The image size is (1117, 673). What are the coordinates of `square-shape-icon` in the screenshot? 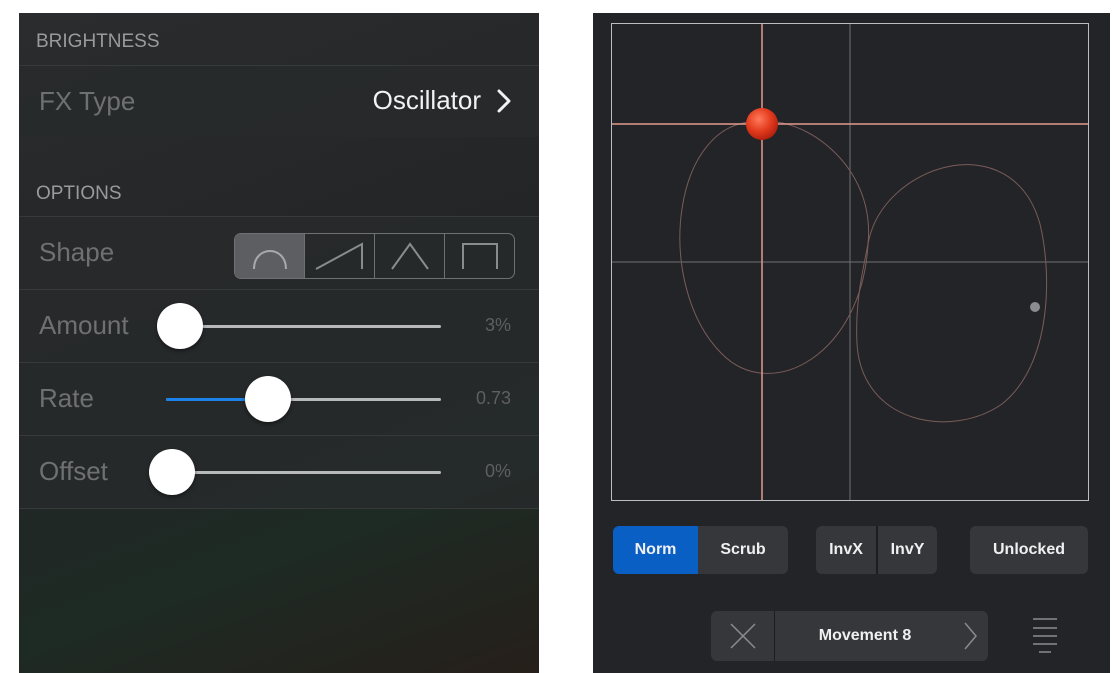 It's located at (479, 256).